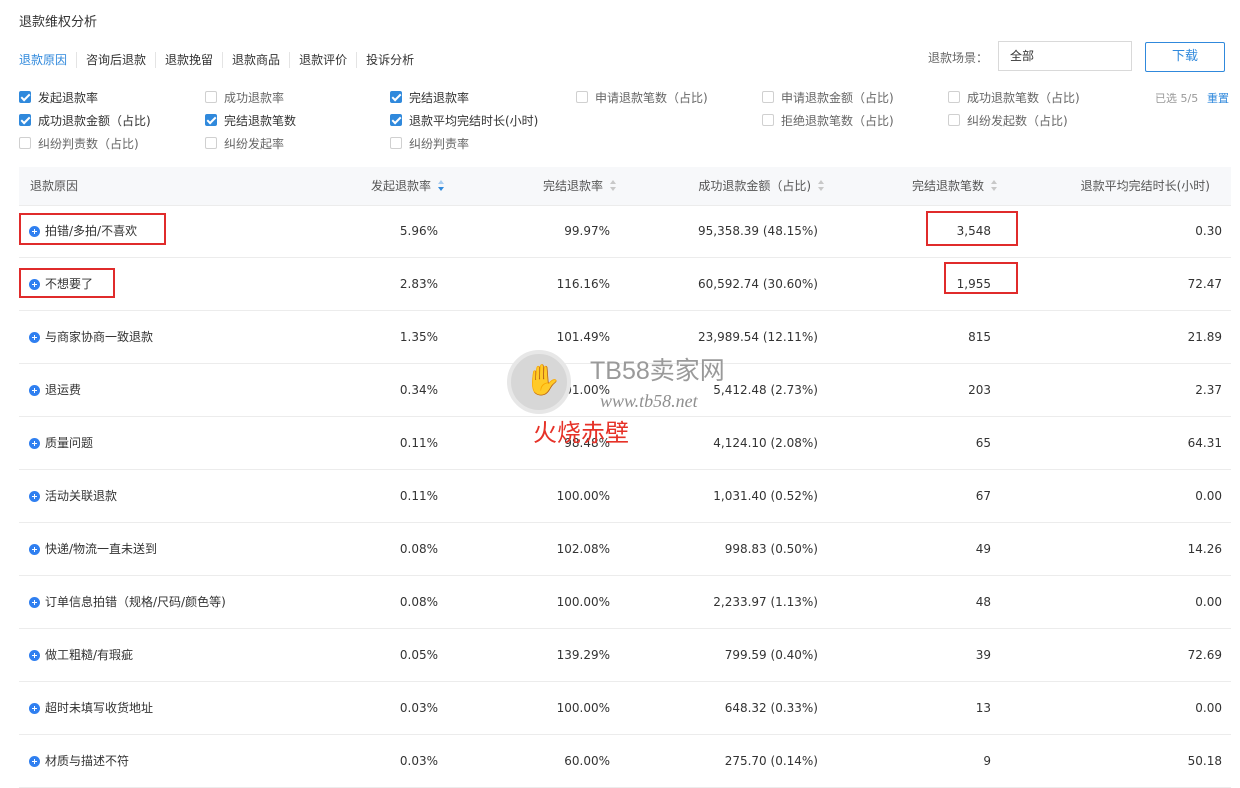  What do you see at coordinates (83, 231) in the screenshot?
I see `reason-cell: 拍错/多拍/不喜欢` at bounding box center [83, 231].